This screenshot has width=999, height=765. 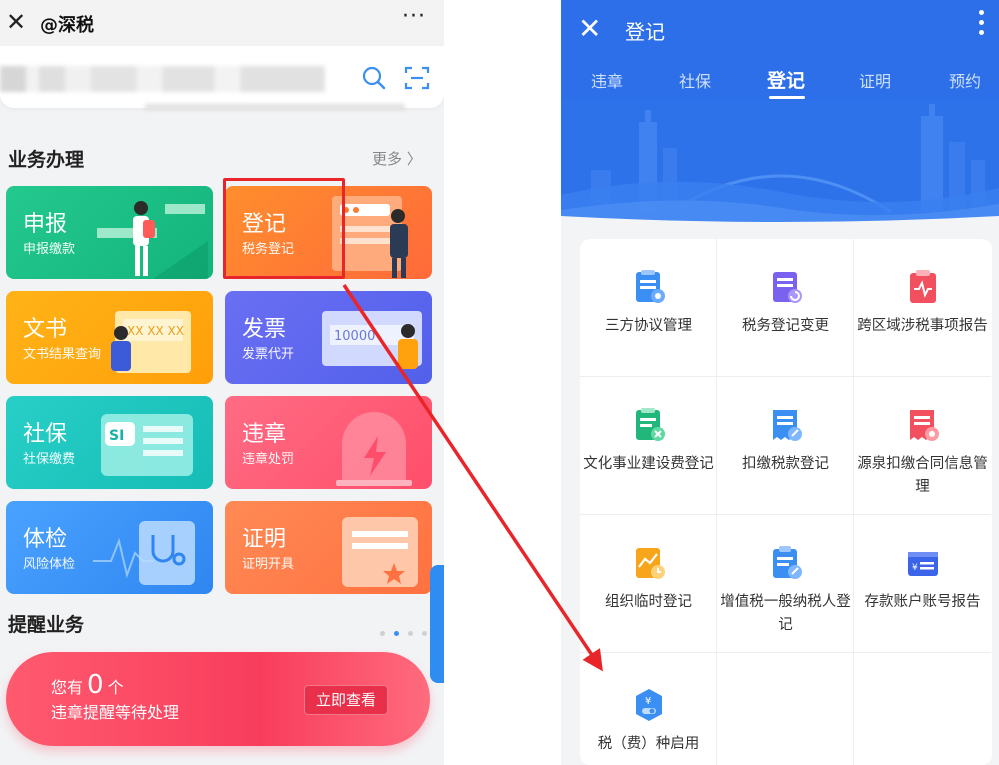 What do you see at coordinates (982, 25) in the screenshot?
I see `more-vertical-icon` at bounding box center [982, 25].